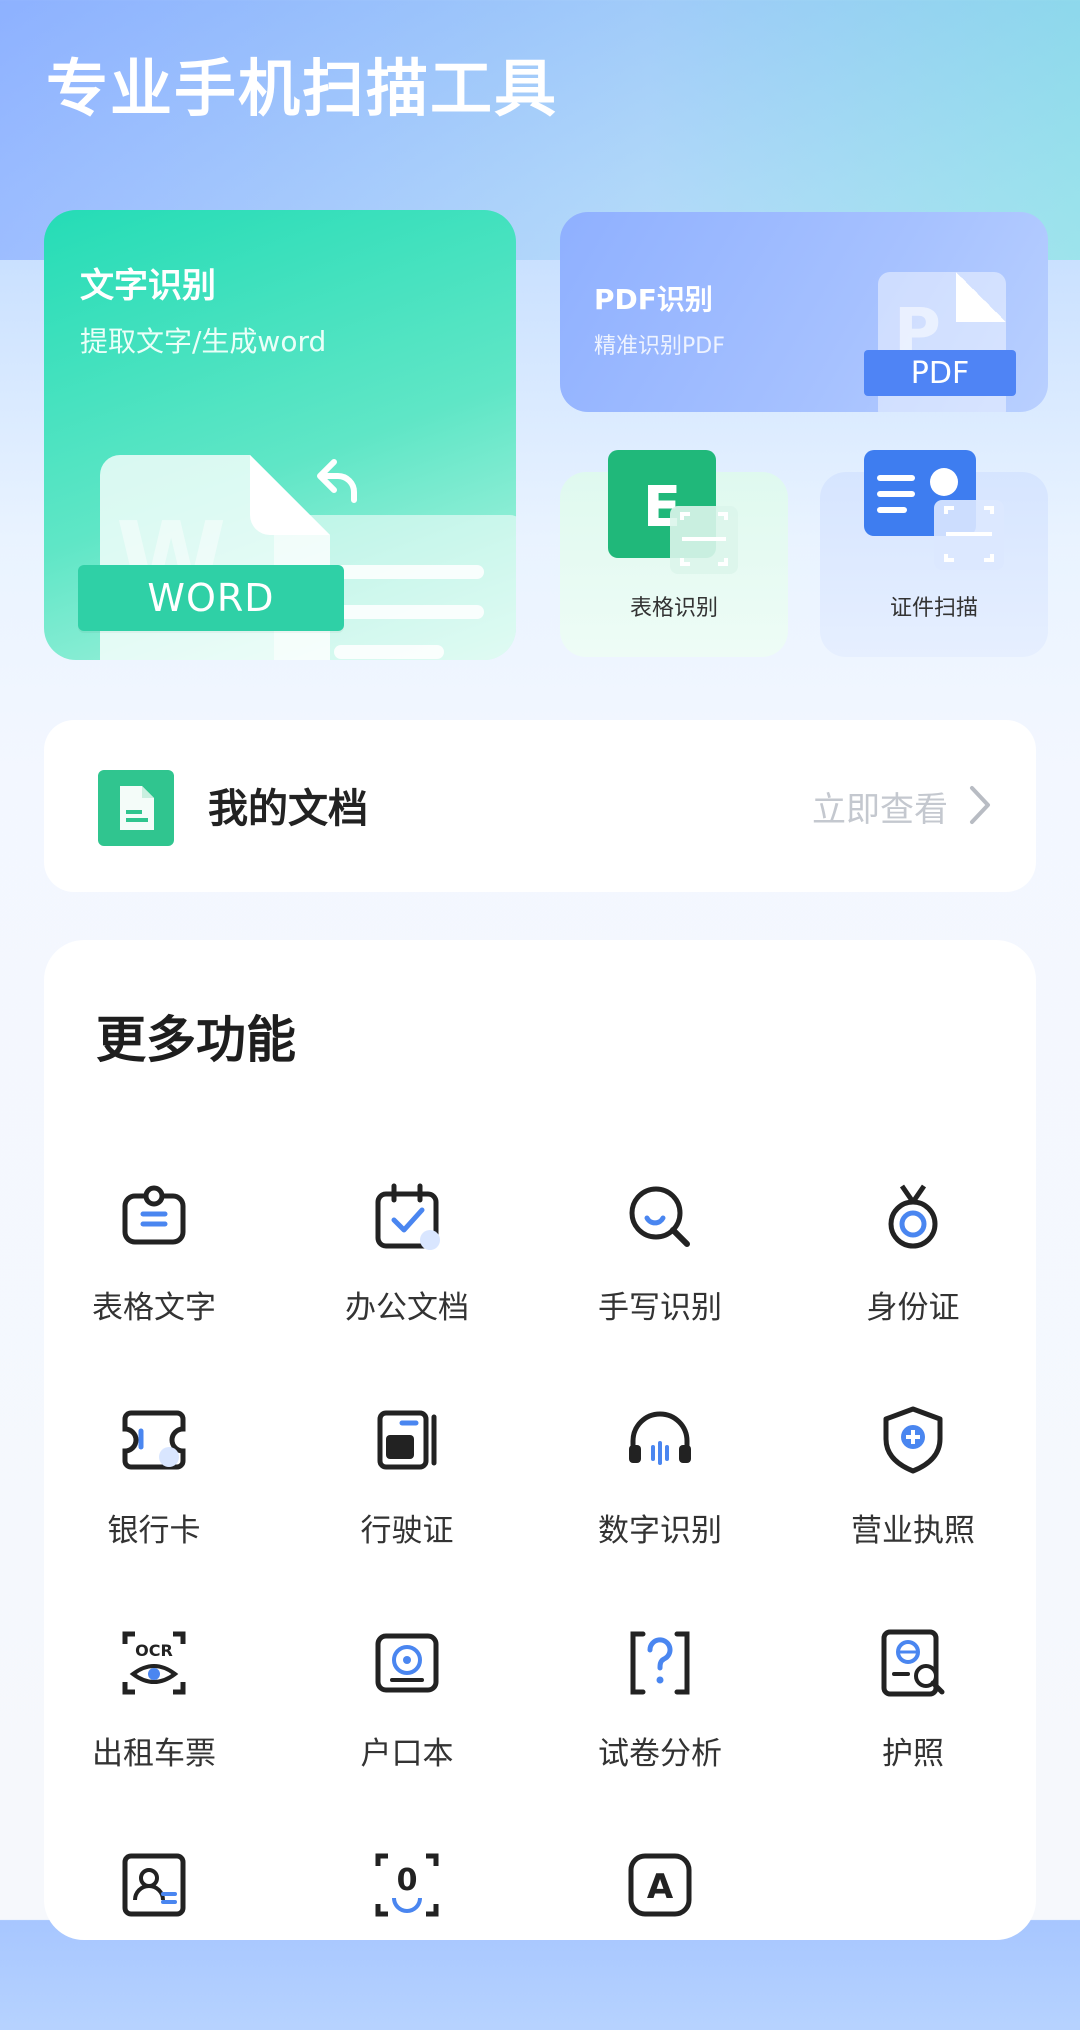 The height and width of the screenshot is (2030, 1080). I want to click on badge-doc-icon, so click(154, 1215).